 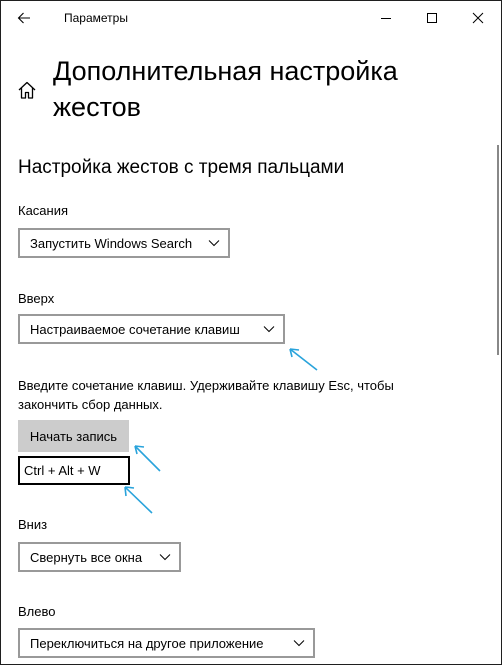 What do you see at coordinates (225, 89) in the screenshot?
I see `page-title: Дополнительная настройка жестов` at bounding box center [225, 89].